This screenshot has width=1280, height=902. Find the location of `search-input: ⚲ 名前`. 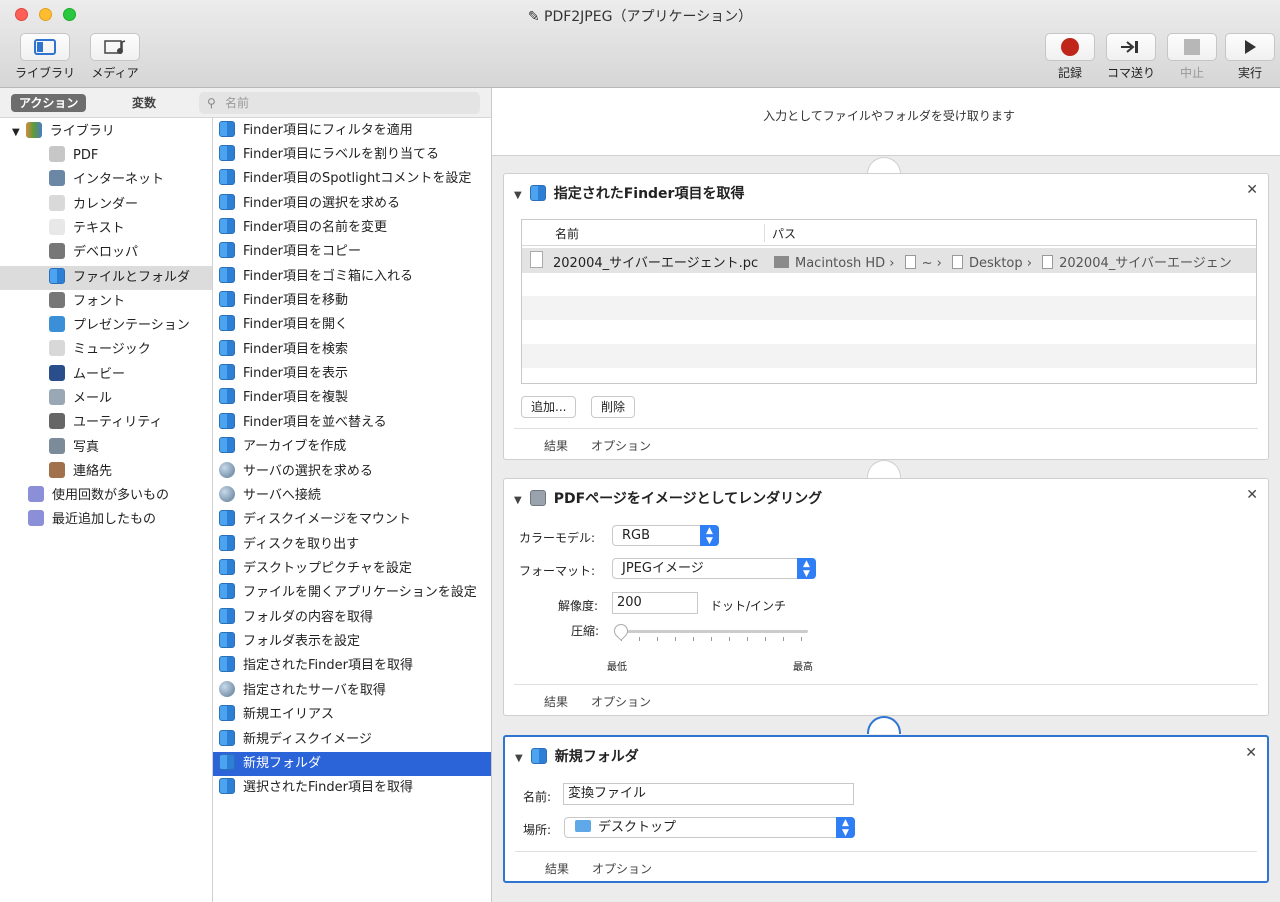

search-input: ⚲ 名前 is located at coordinates (339, 103).